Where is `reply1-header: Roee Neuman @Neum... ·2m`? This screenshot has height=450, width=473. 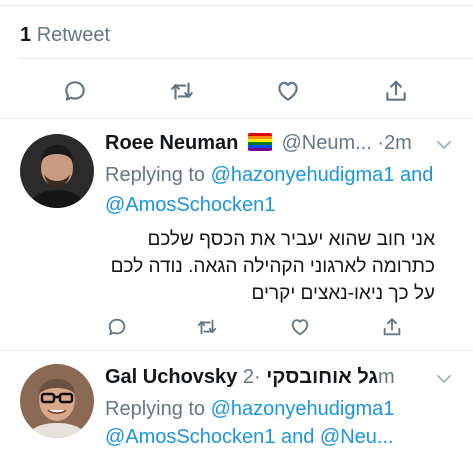
reply1-header: Roee Neuman @Neum... ·2m is located at coordinates (258, 143).